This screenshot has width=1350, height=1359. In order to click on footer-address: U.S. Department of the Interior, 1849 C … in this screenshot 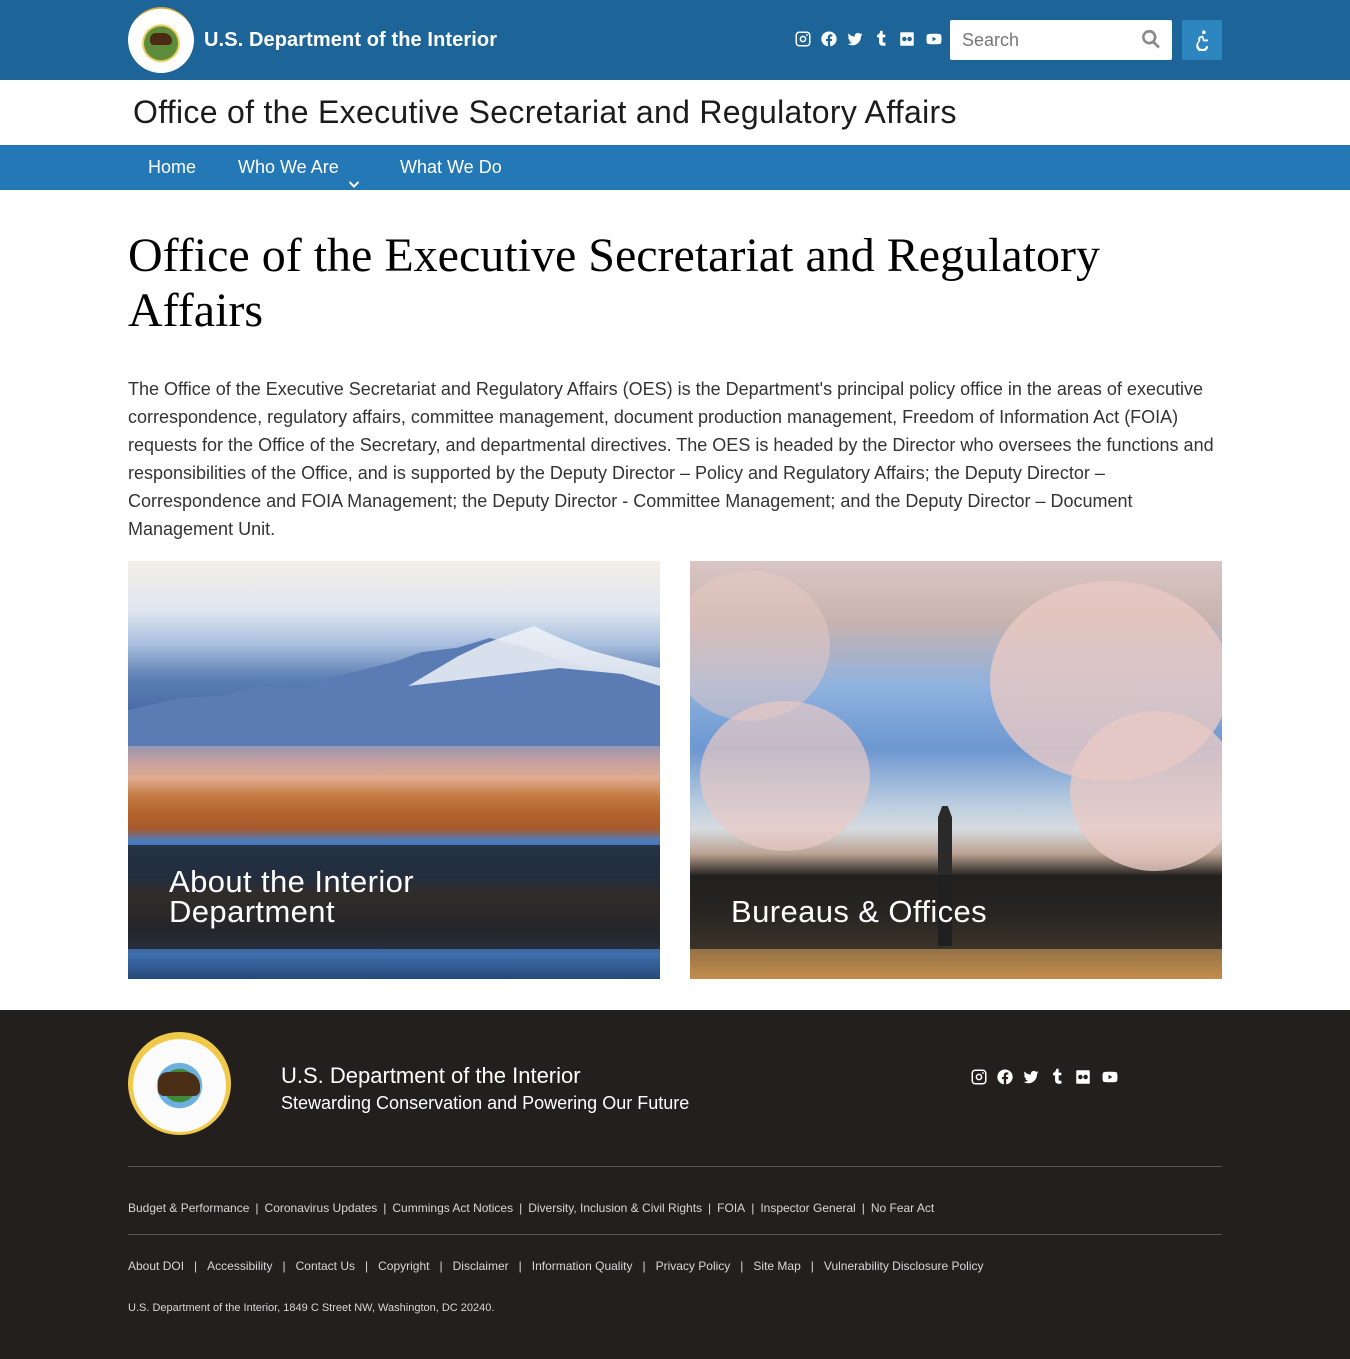, I will do `click(311, 1308)`.